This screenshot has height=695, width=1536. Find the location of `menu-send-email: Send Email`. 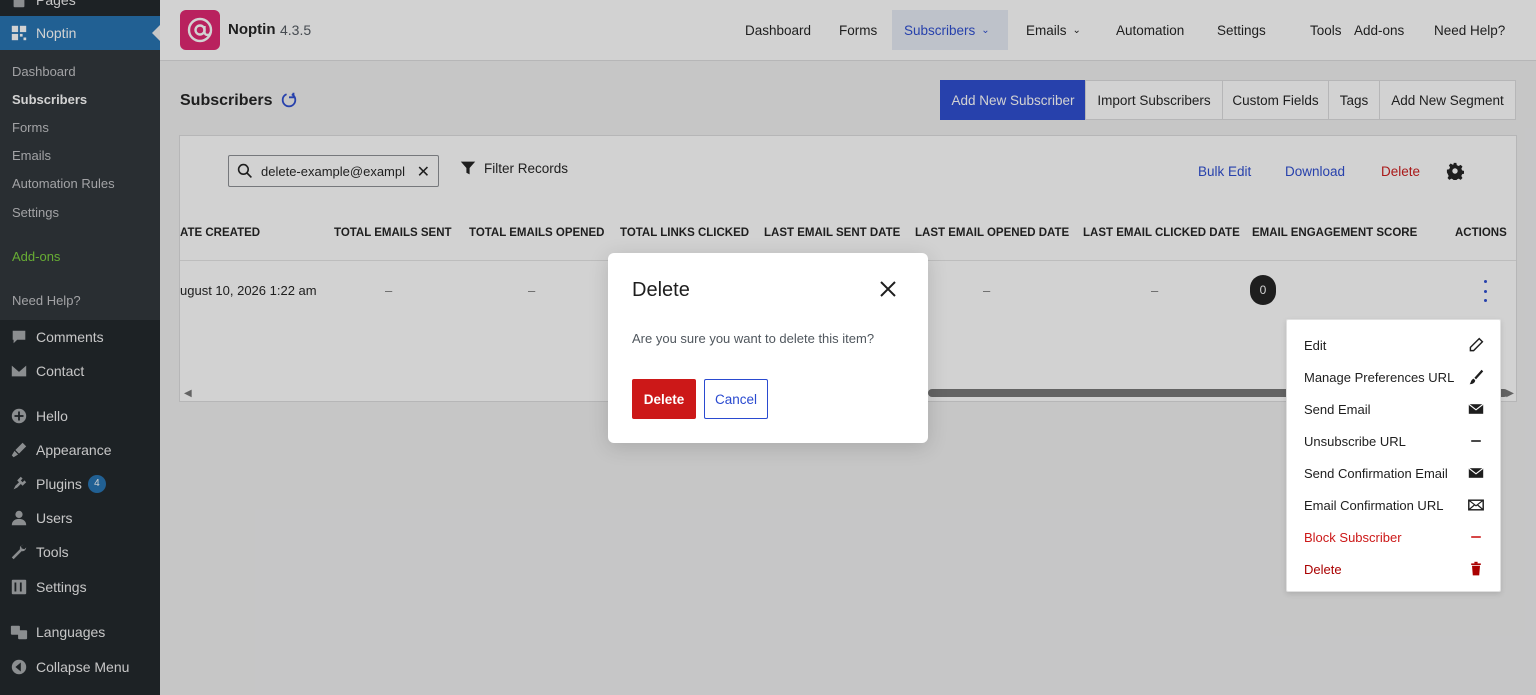

menu-send-email: Send Email is located at coordinates (1394, 409).